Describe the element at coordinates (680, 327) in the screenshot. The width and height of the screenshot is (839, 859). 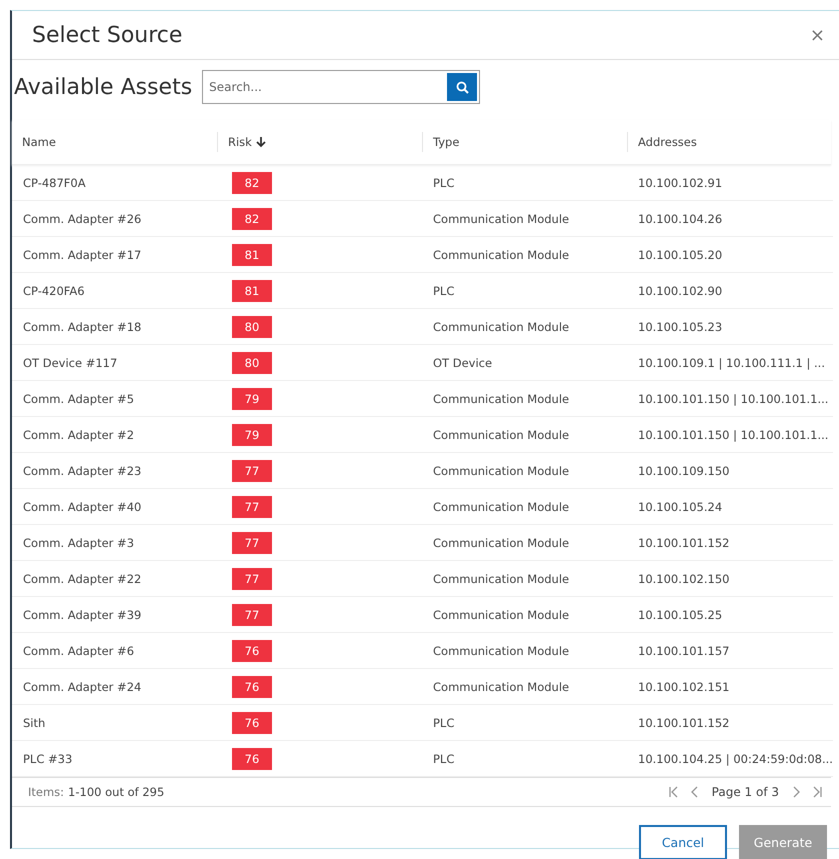
I see `addresses-cell-text: 10.100.105.23` at that location.